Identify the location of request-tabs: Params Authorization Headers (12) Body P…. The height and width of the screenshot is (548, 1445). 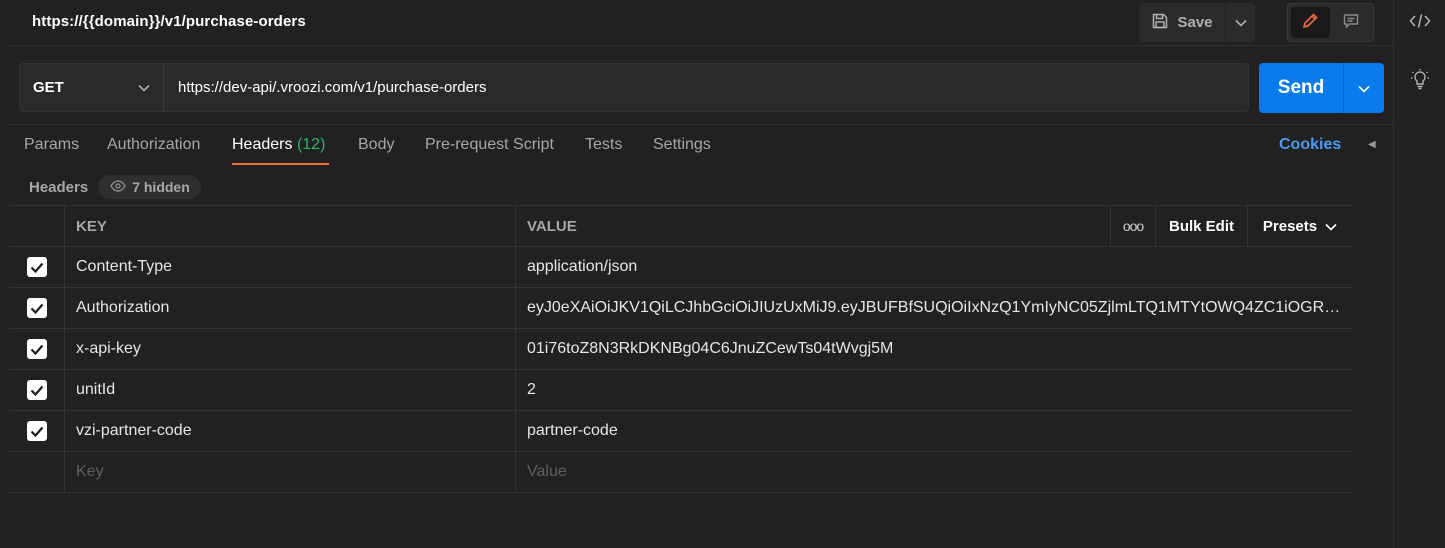
(700, 145).